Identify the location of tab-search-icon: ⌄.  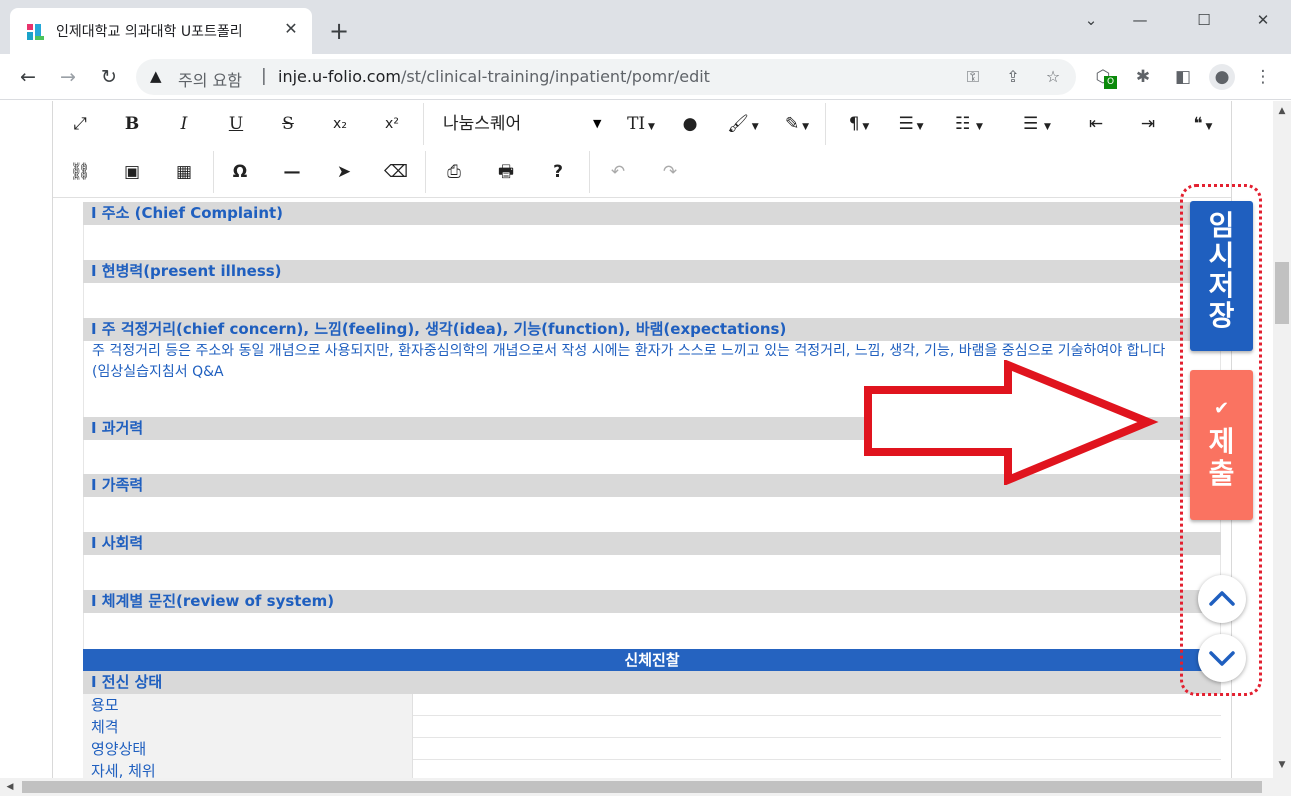
(1091, 20).